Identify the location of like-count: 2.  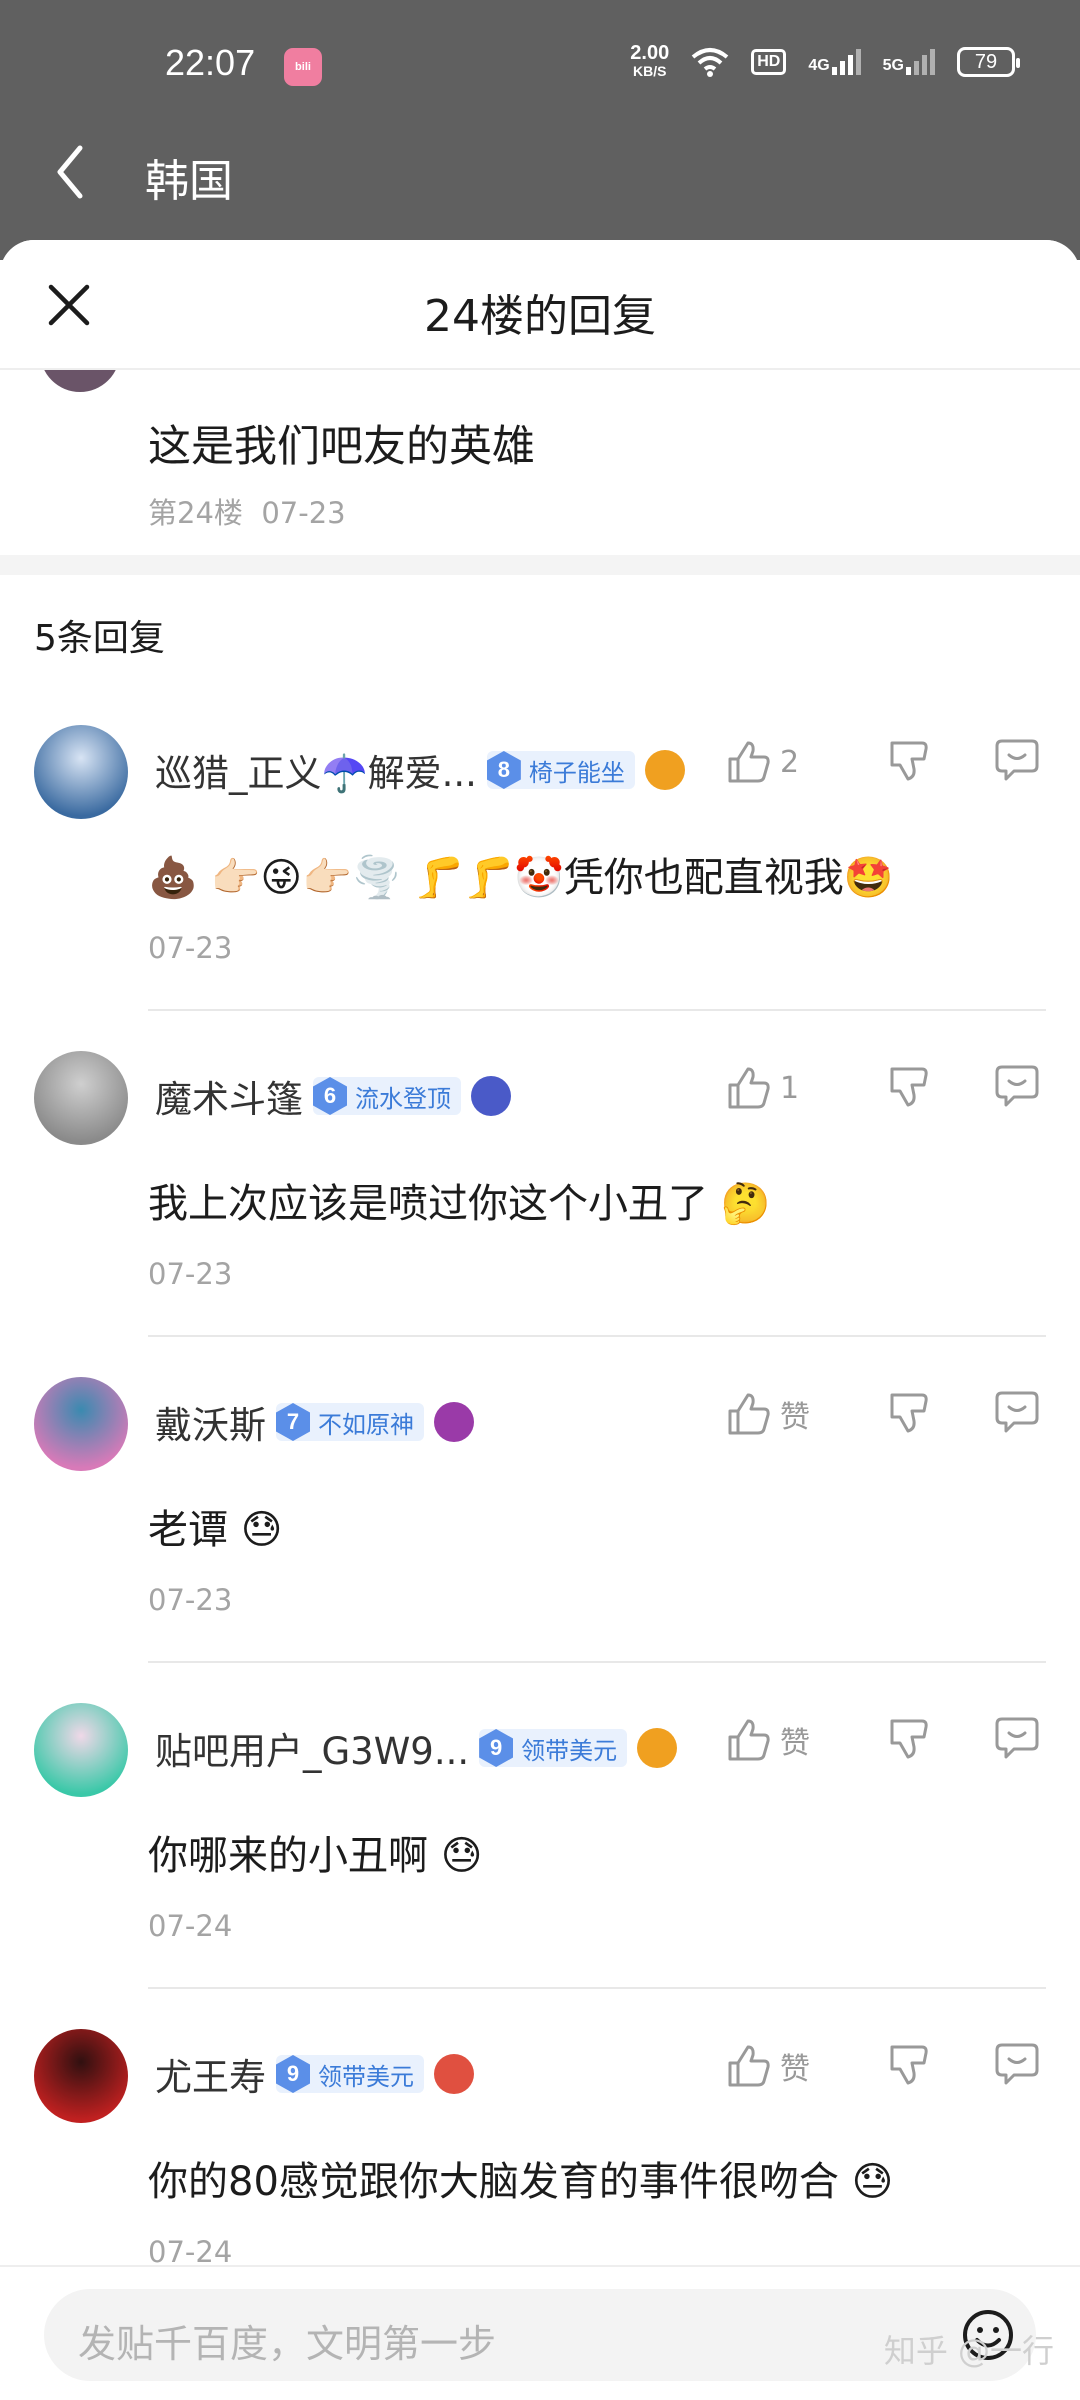
(790, 762).